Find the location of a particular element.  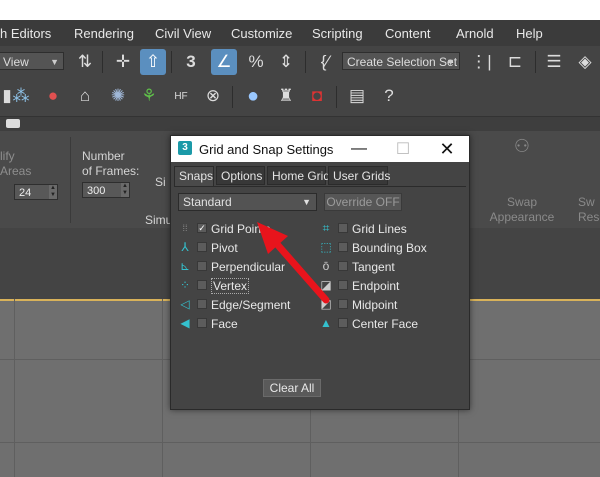

snap-option-edge-segment: ◁ Edge/Segment is located at coordinates (248, 305).